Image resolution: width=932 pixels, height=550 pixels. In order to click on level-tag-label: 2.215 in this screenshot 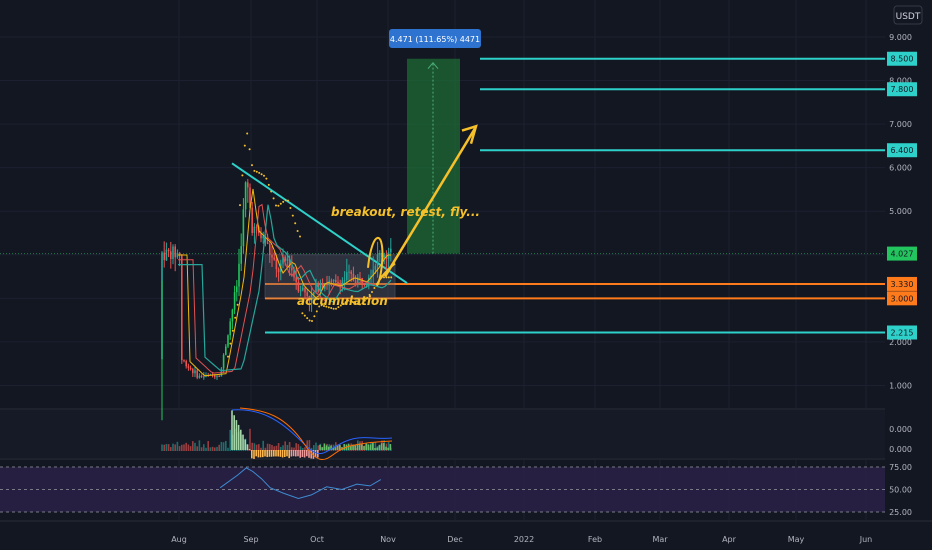, I will do `click(902, 333)`.